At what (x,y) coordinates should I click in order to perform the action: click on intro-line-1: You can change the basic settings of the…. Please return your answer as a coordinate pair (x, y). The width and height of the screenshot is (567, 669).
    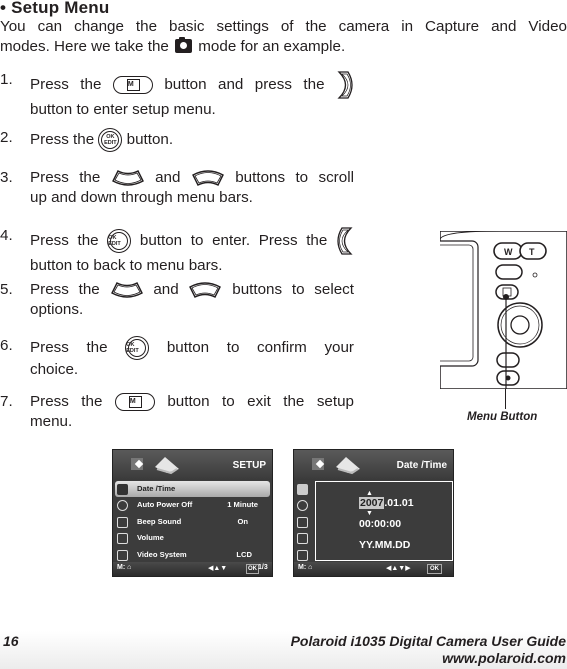
    Looking at the image, I should click on (283, 26).